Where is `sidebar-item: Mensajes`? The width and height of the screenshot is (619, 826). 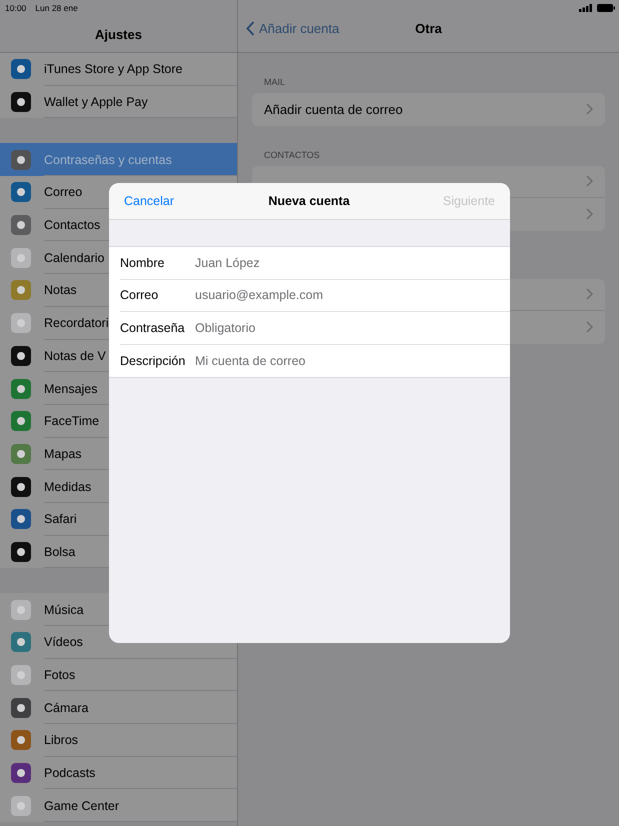 sidebar-item: Mensajes is located at coordinates (71, 389).